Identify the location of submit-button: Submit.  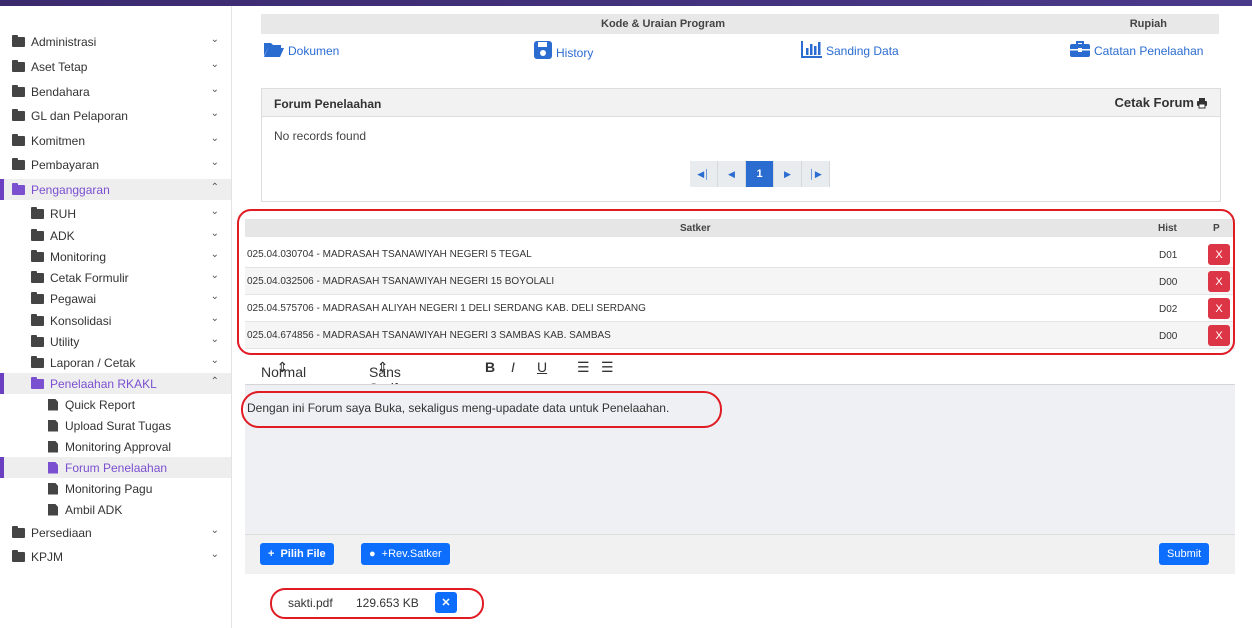
(1184, 554).